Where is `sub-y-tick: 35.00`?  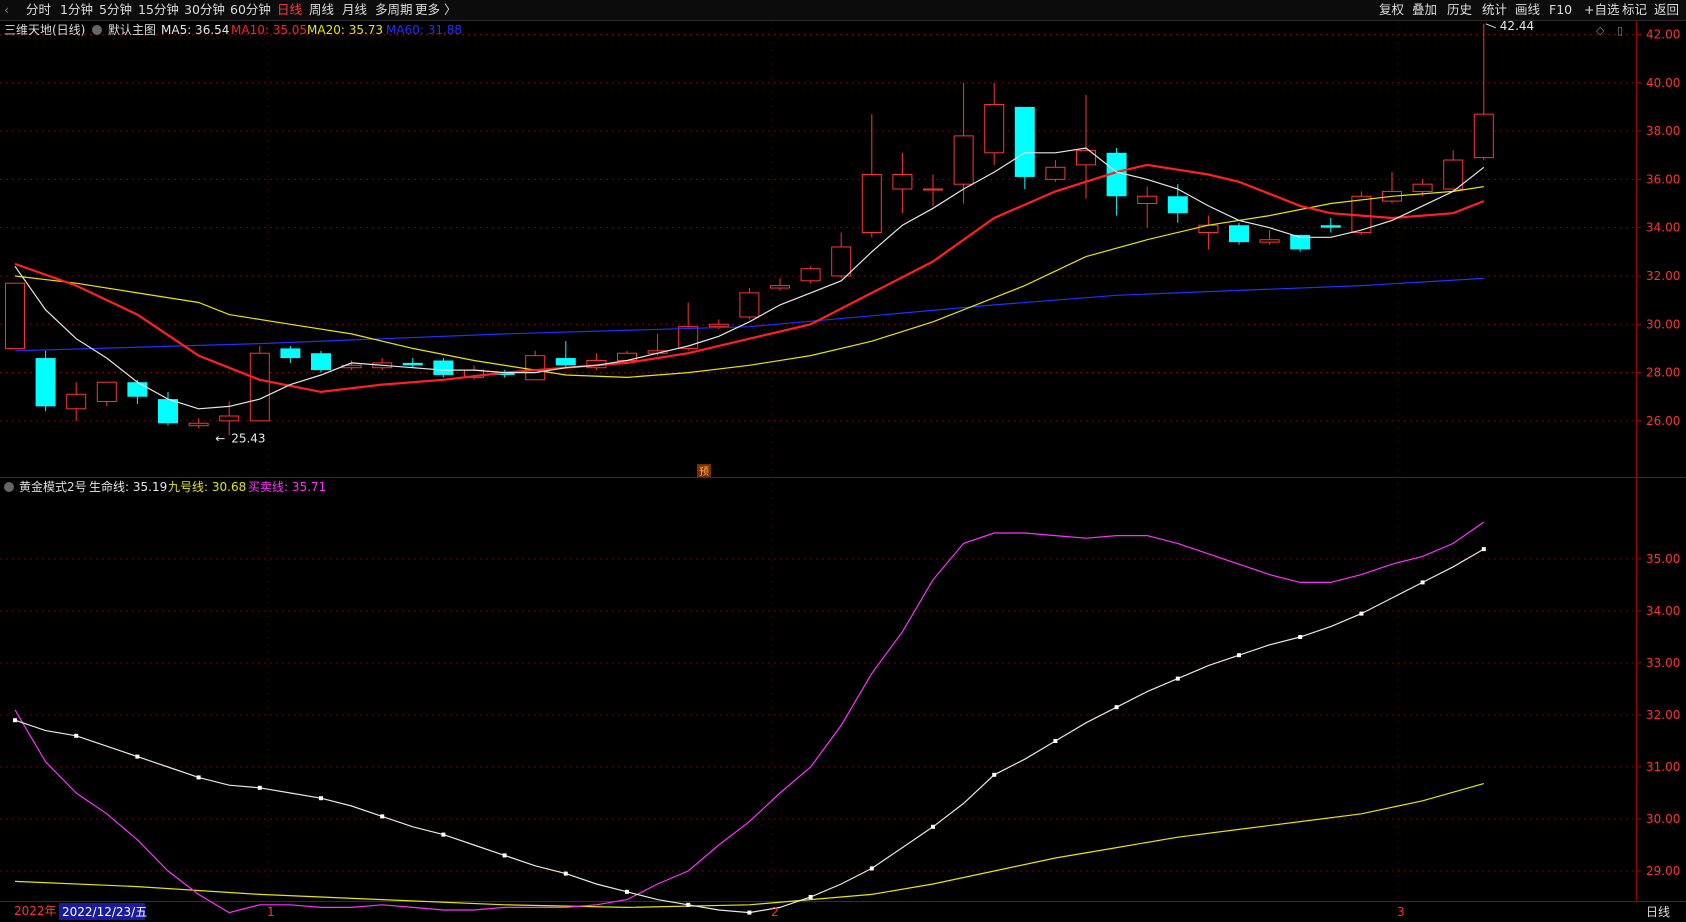
sub-y-tick: 35.00 is located at coordinates (1663, 559).